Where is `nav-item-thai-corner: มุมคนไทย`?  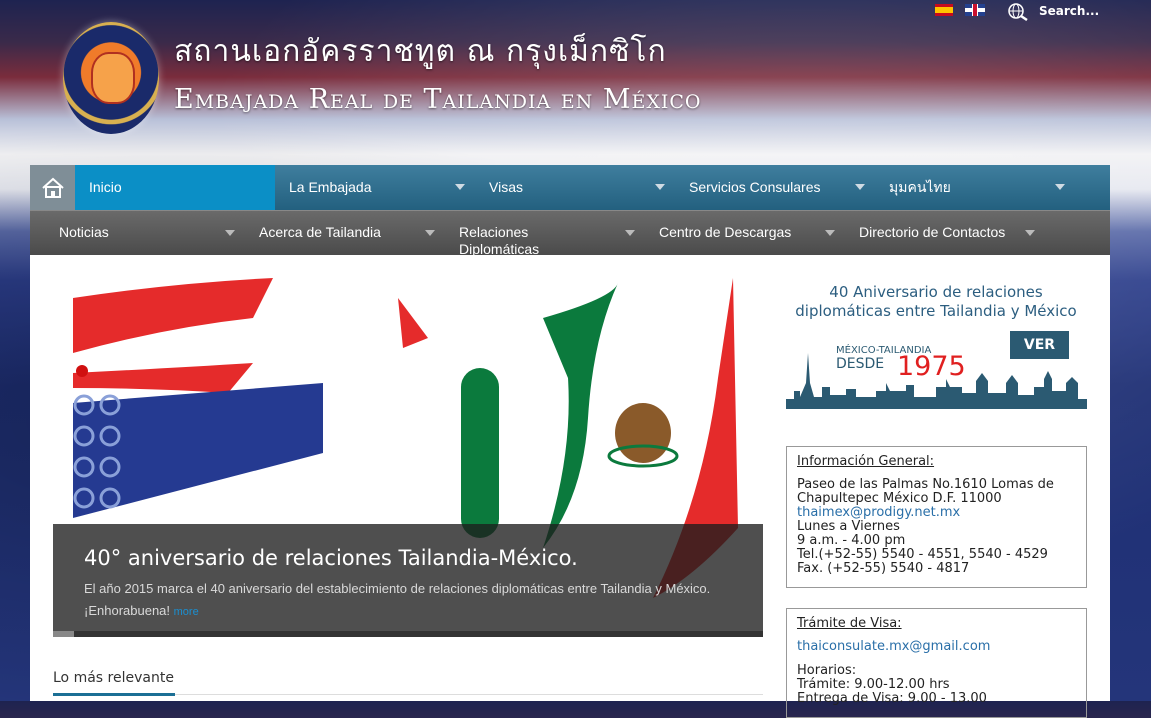 nav-item-thai-corner: มุมคนไทย is located at coordinates (975, 187).